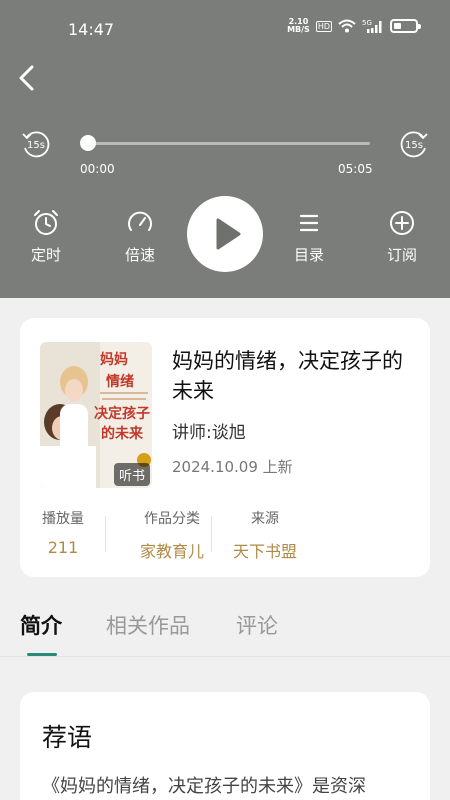 The image size is (450, 800). Describe the element at coordinates (298, 25) in the screenshot. I see `net-speed: 2.10 MB/S` at that location.